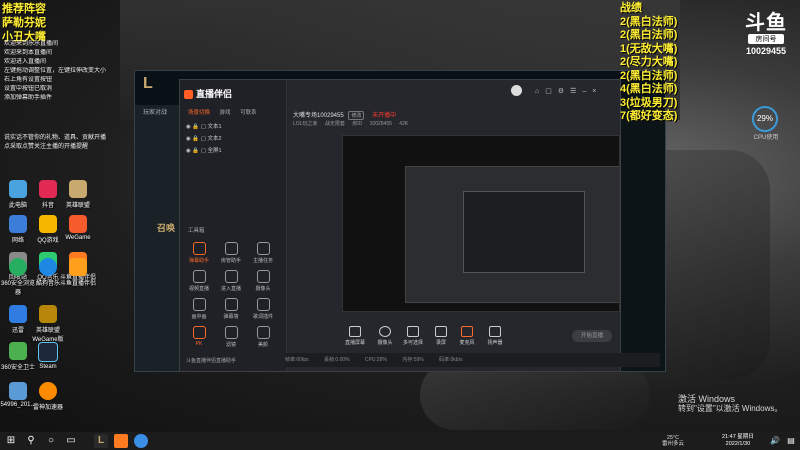 This screenshot has width=800, height=450. Describe the element at coordinates (48, 356) in the screenshot. I see `desktop-icon-steam: Steam` at that location.